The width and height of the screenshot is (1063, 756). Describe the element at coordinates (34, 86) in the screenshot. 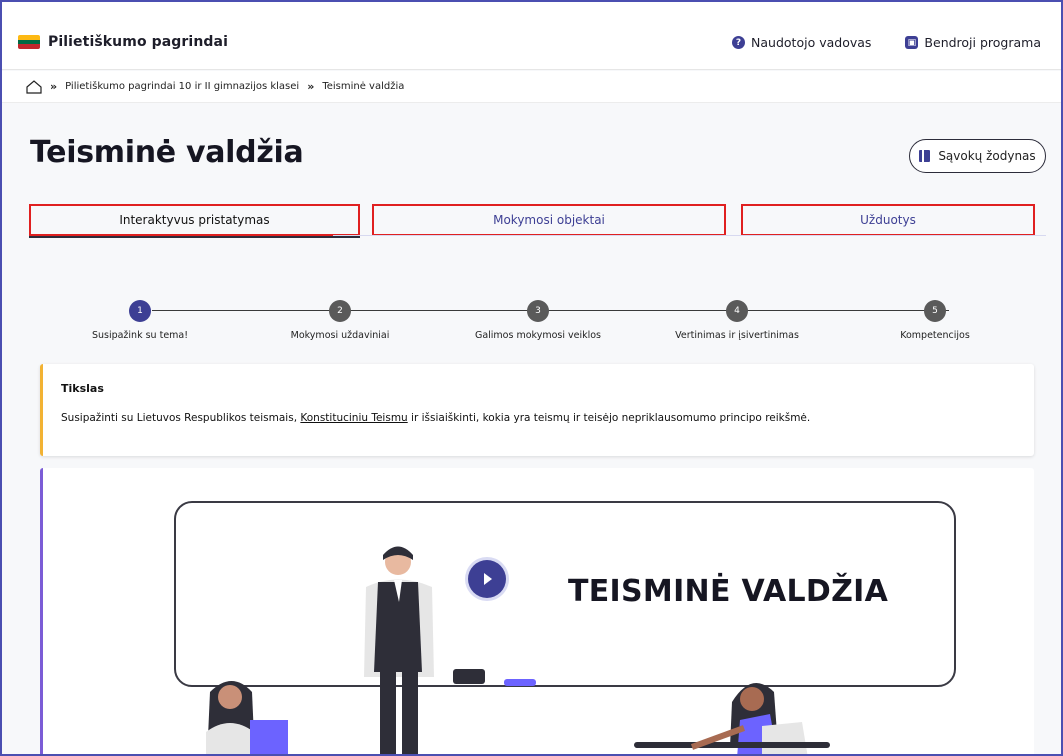

I see `home-icon` at that location.